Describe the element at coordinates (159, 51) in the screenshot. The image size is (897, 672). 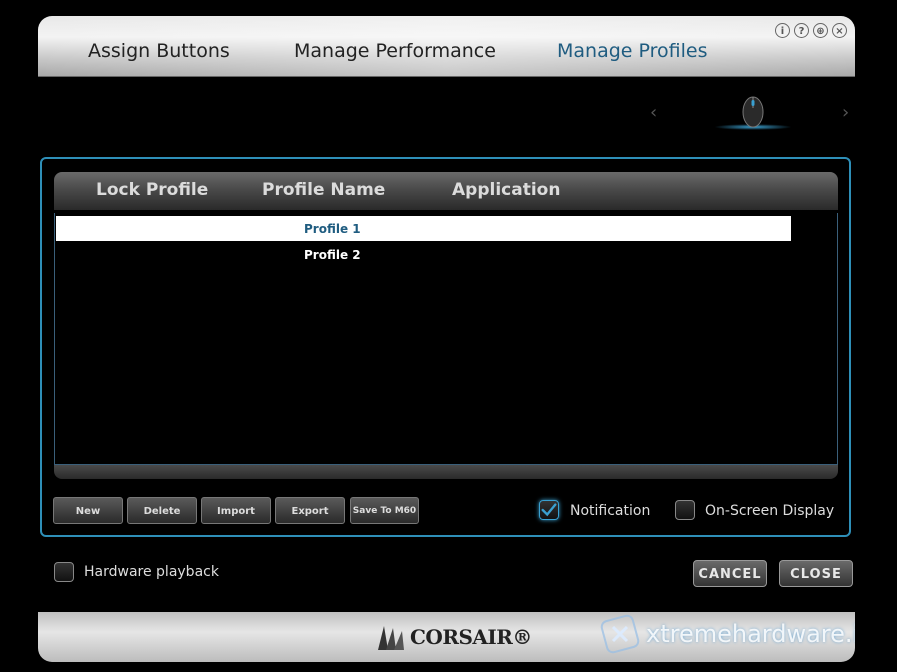
I see `tab-assign-buttons: Assign Buttons` at that location.